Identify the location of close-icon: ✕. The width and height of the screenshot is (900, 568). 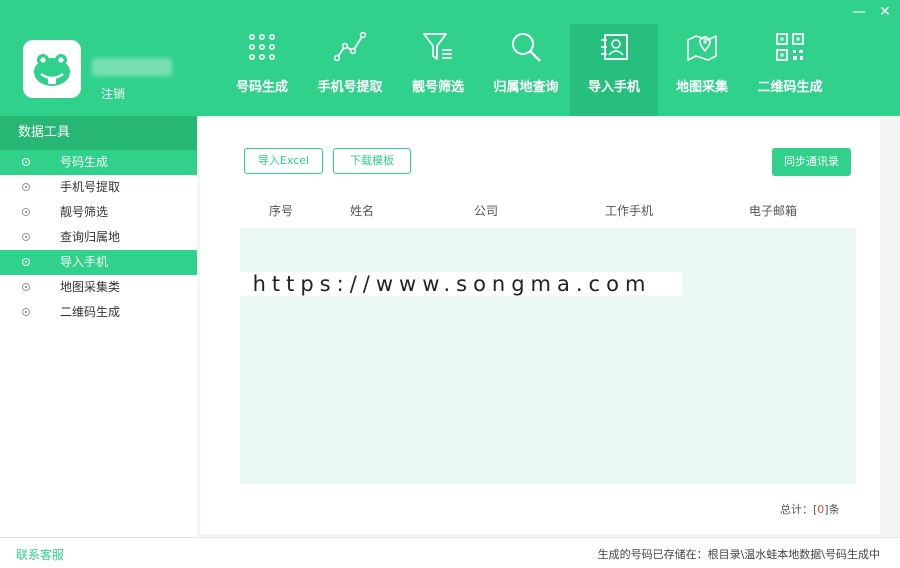
(885, 12).